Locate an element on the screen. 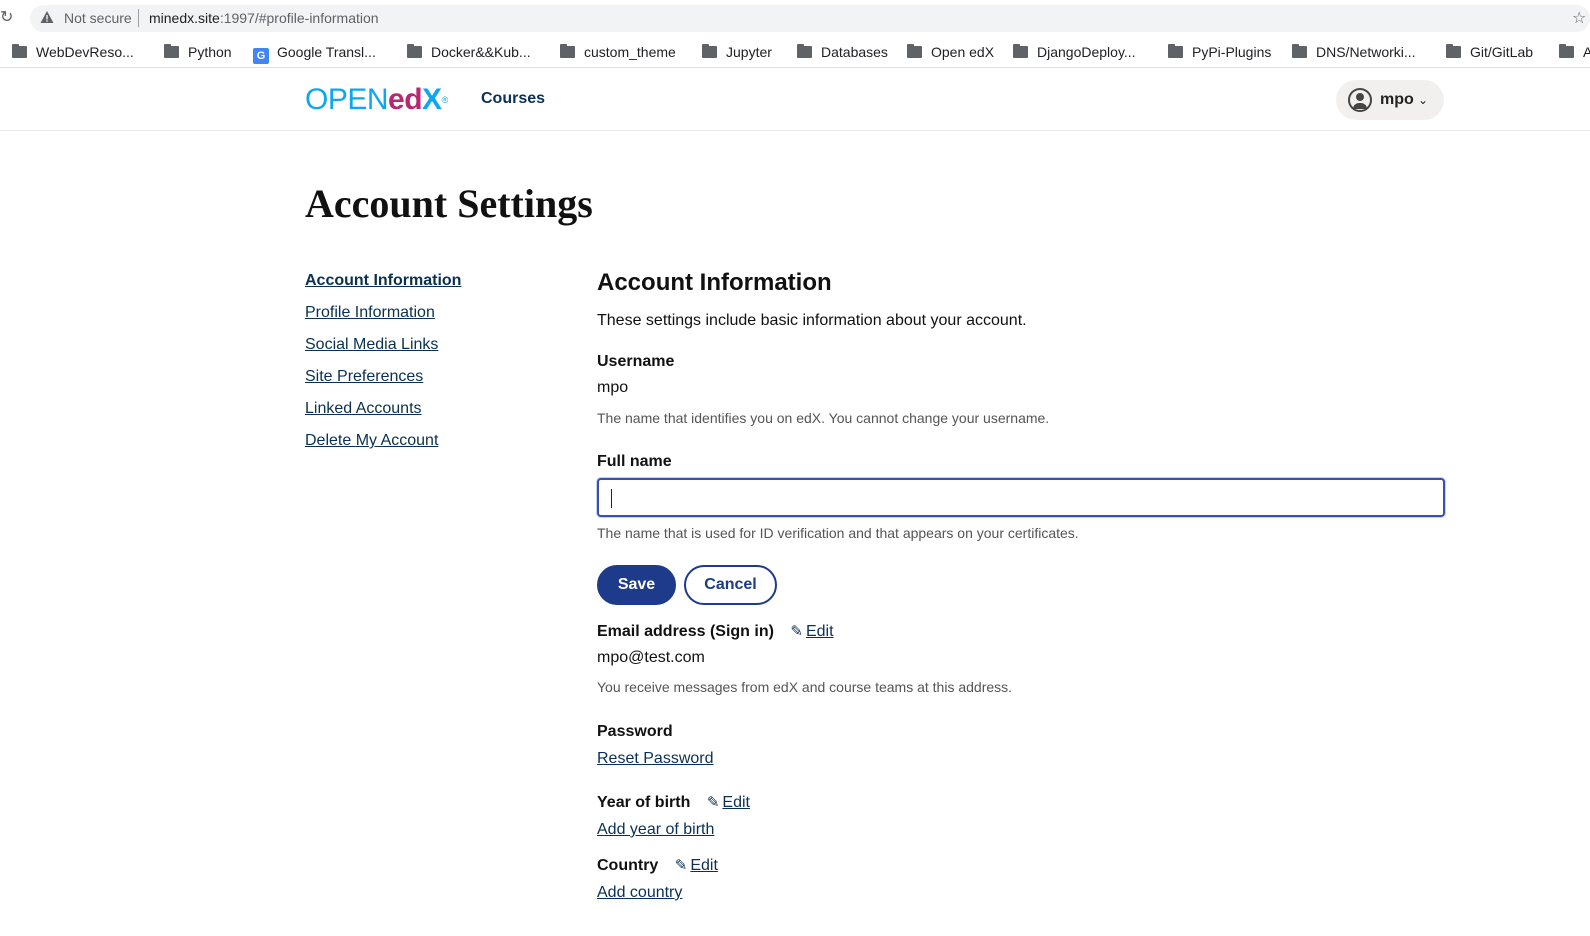 The width and height of the screenshot is (1590, 936). google-translate-icon: G is located at coordinates (261, 56).